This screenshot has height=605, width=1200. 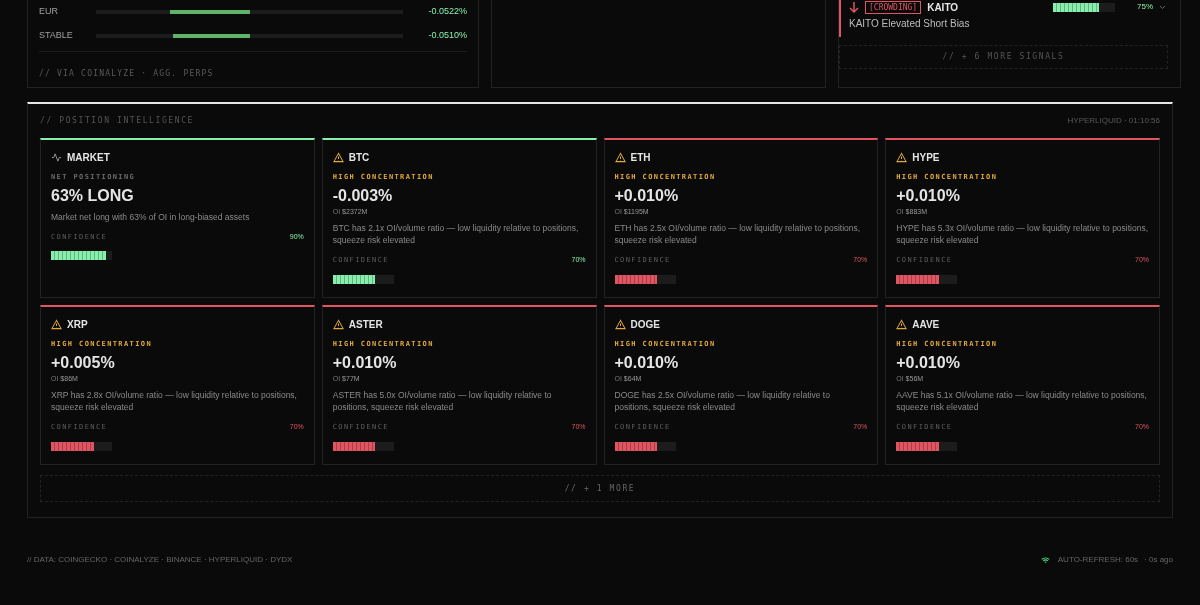 I want to click on card-value: +0.005%, so click(x=83, y=362).